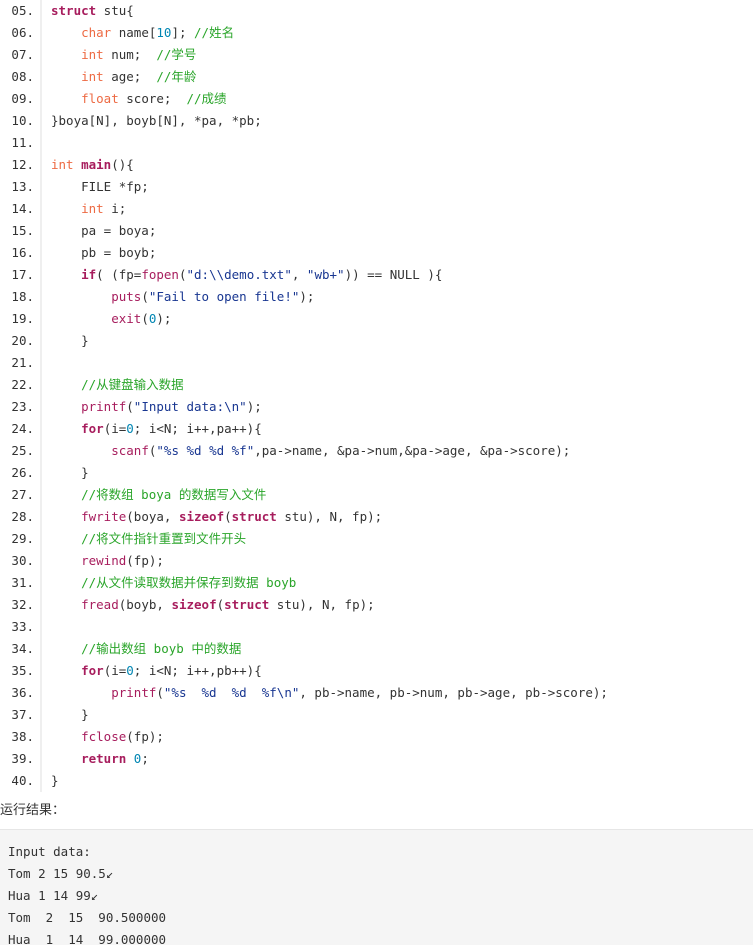  I want to click on code-text: pa = boya;, so click(104, 230).